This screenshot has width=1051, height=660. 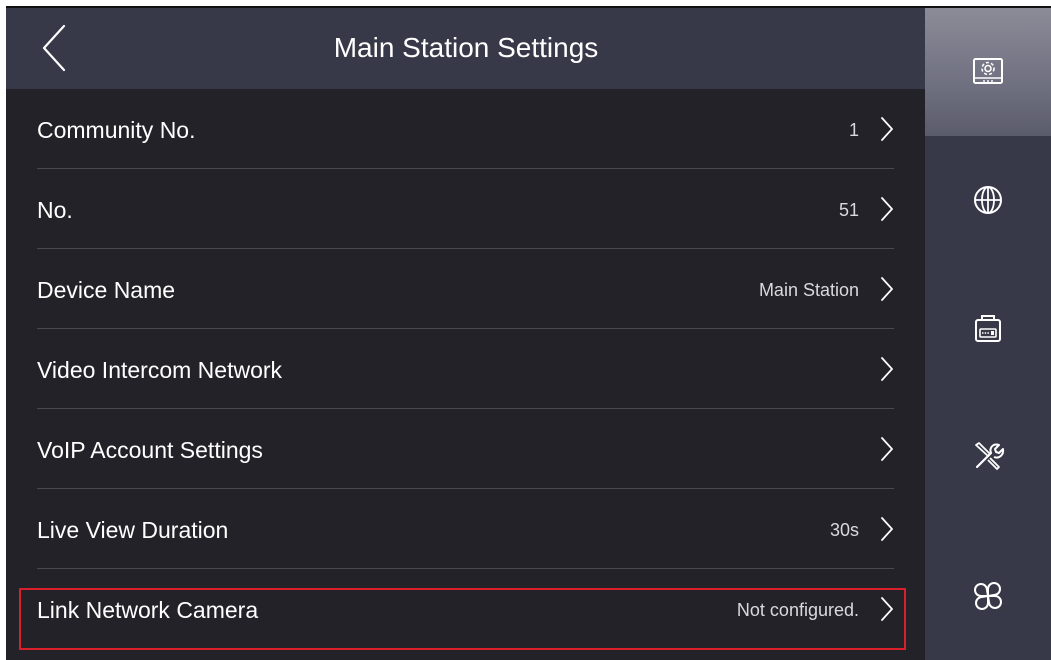 I want to click on sidebar-item-maintenance, so click(x=988, y=456).